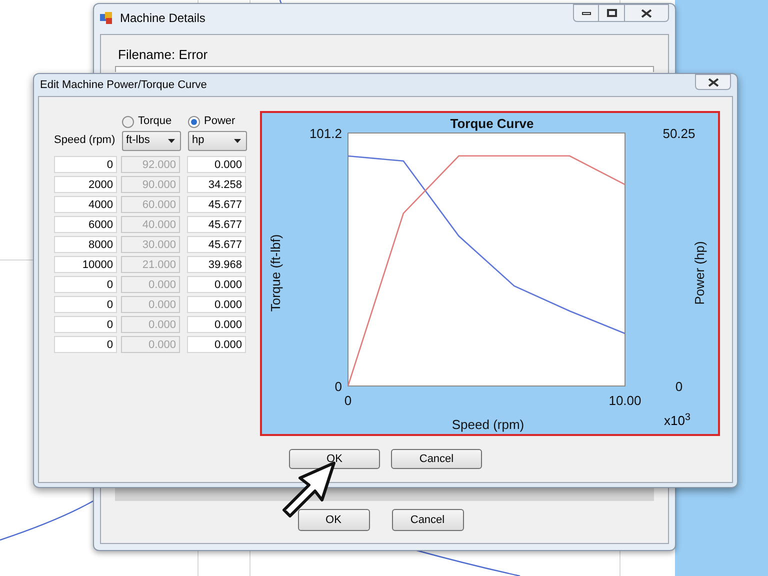 The height and width of the screenshot is (576, 768). What do you see at coordinates (85, 224) in the screenshot?
I see `input-field: 6000` at bounding box center [85, 224].